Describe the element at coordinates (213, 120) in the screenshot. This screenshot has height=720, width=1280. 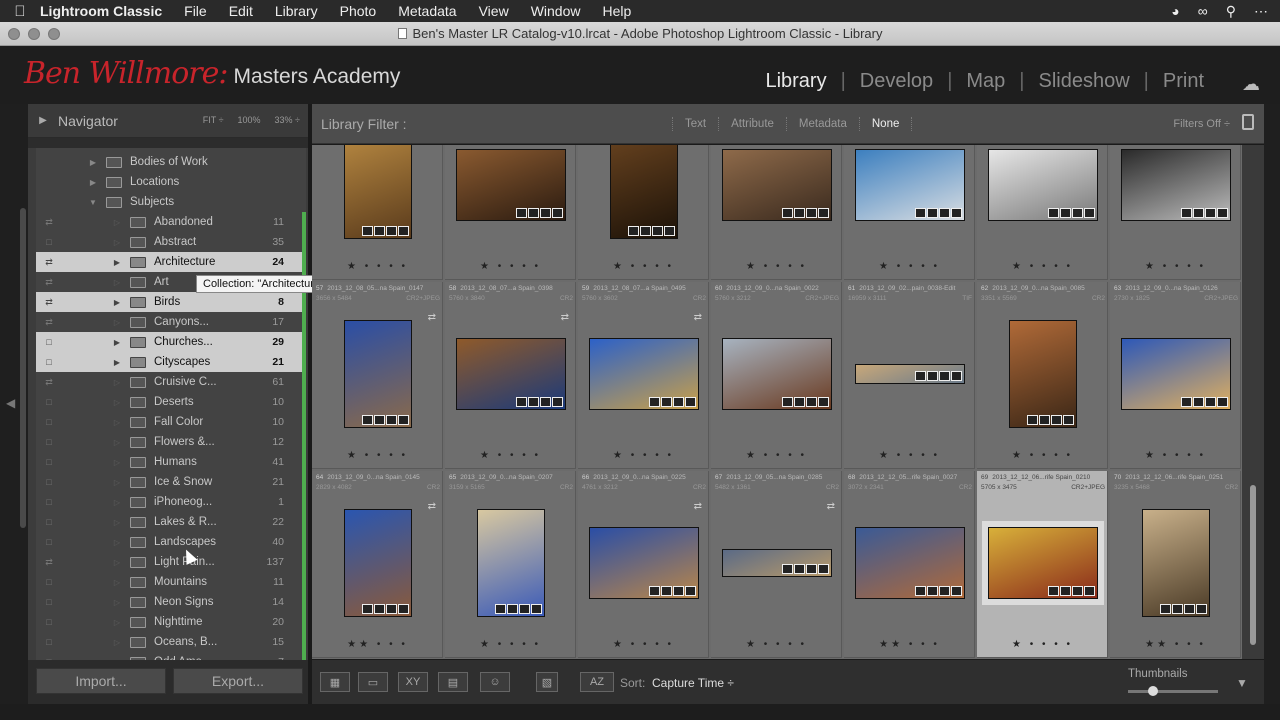
I see `zoom-fit-option: FIT ÷` at that location.